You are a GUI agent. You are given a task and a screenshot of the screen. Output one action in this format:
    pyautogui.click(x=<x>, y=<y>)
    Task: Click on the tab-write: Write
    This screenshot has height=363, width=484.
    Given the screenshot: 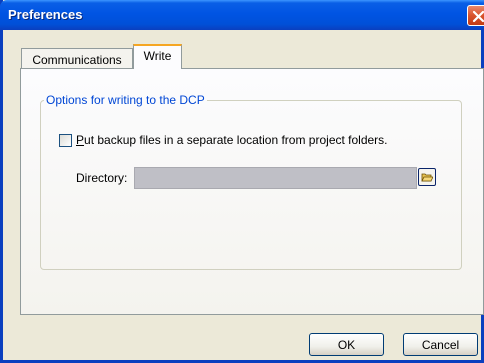 What is the action you would take?
    pyautogui.click(x=157, y=56)
    